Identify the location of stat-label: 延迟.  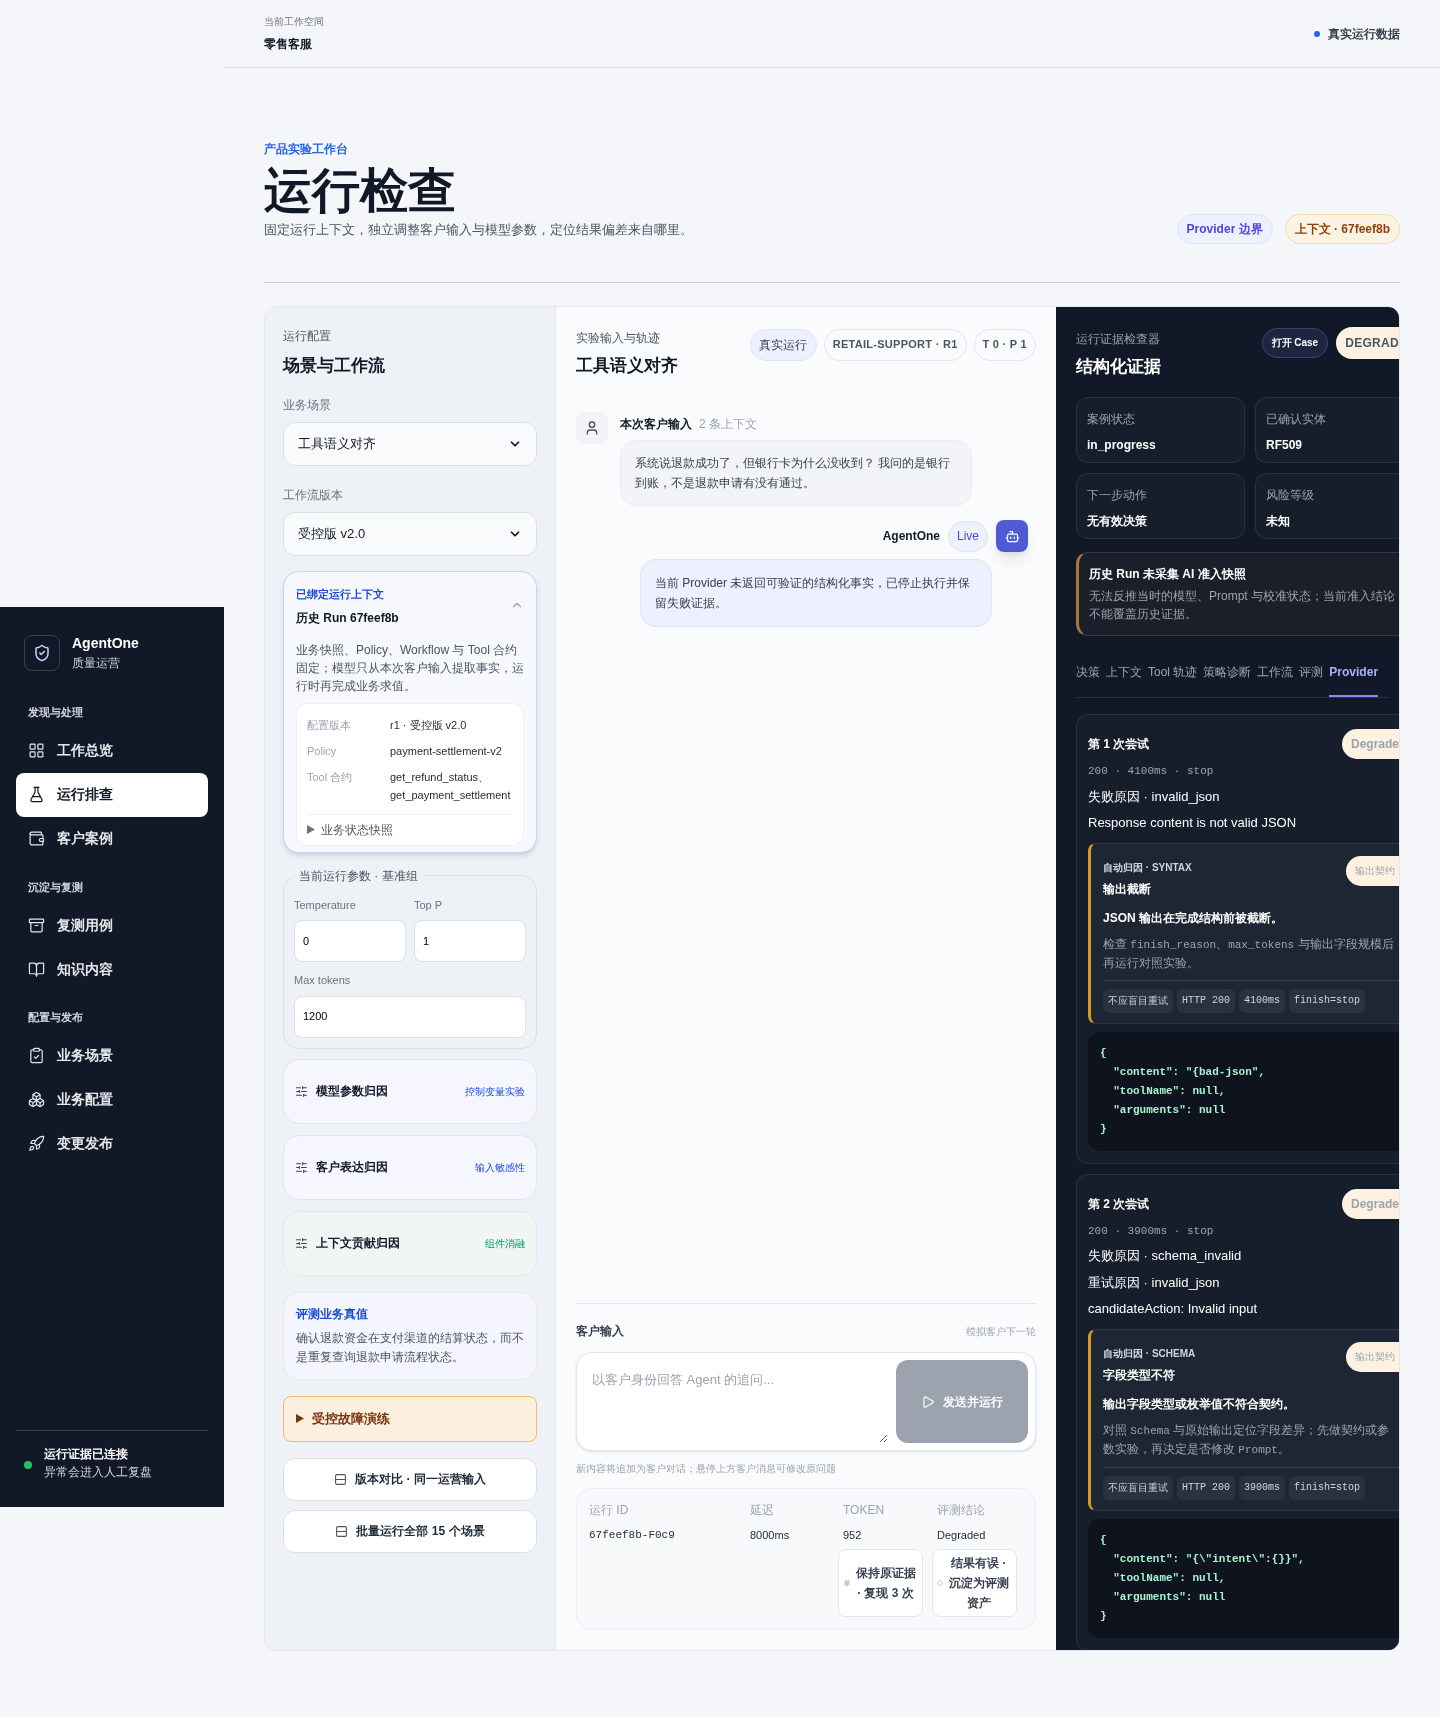
(762, 1510).